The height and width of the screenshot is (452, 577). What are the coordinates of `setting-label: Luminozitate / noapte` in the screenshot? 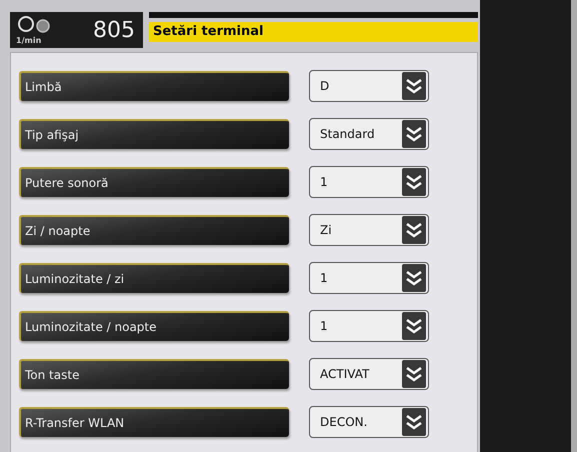 It's located at (154, 325).